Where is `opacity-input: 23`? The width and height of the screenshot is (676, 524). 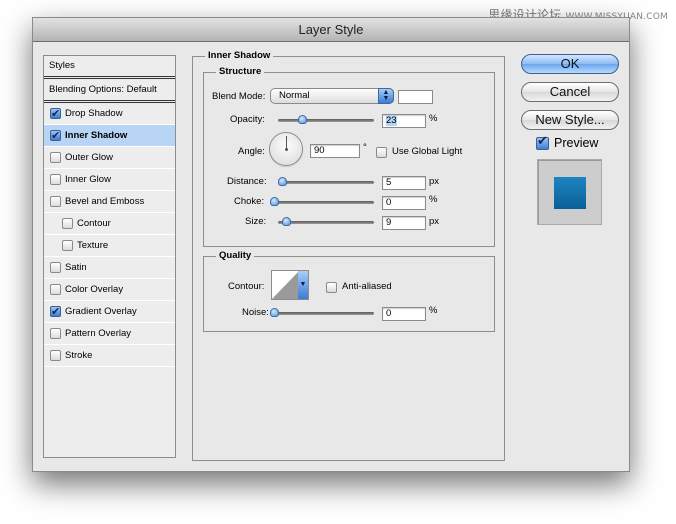 opacity-input: 23 is located at coordinates (404, 121).